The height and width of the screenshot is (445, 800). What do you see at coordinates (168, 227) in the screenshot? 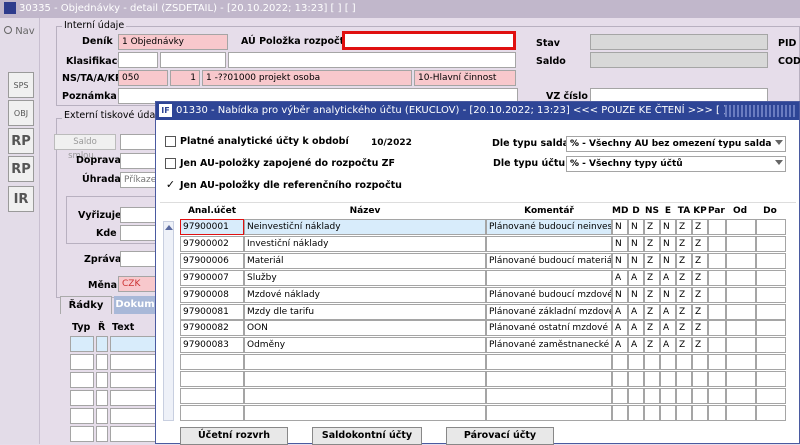
I see `scroll-up-icon` at bounding box center [168, 227].